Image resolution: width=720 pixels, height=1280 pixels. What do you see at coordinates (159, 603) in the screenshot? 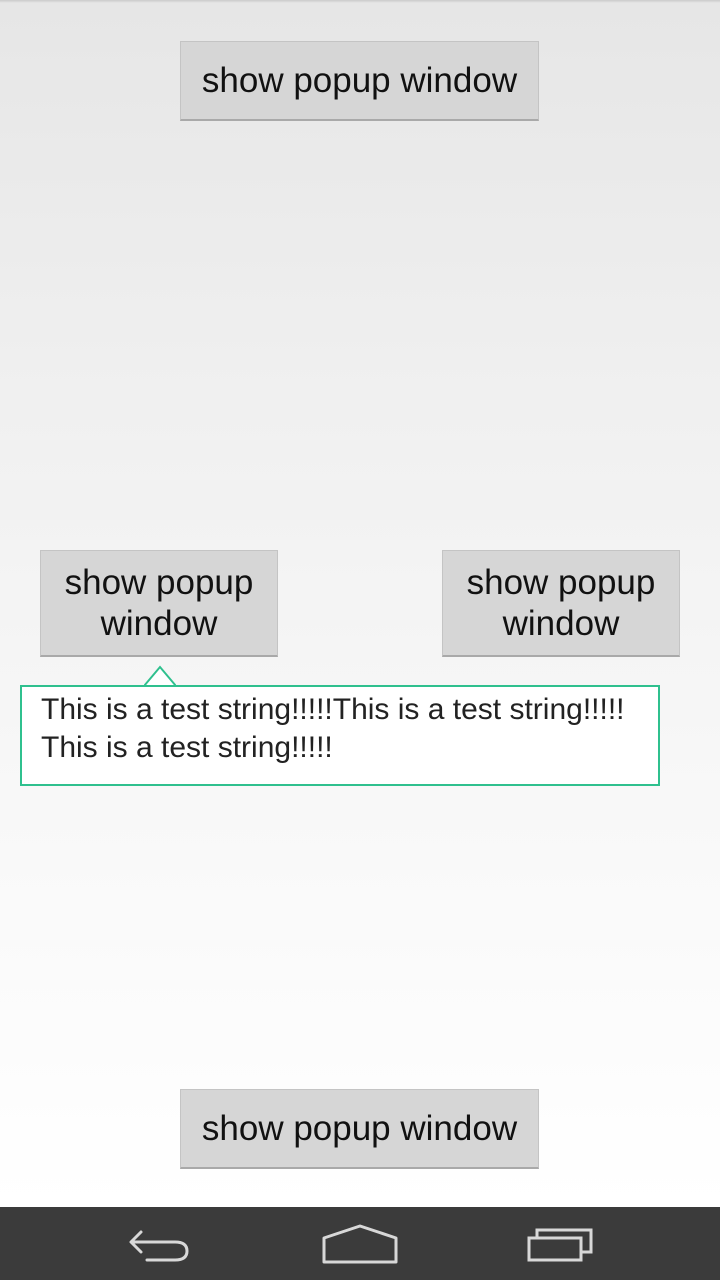
I see `show-popup-button-left: show popup window` at bounding box center [159, 603].